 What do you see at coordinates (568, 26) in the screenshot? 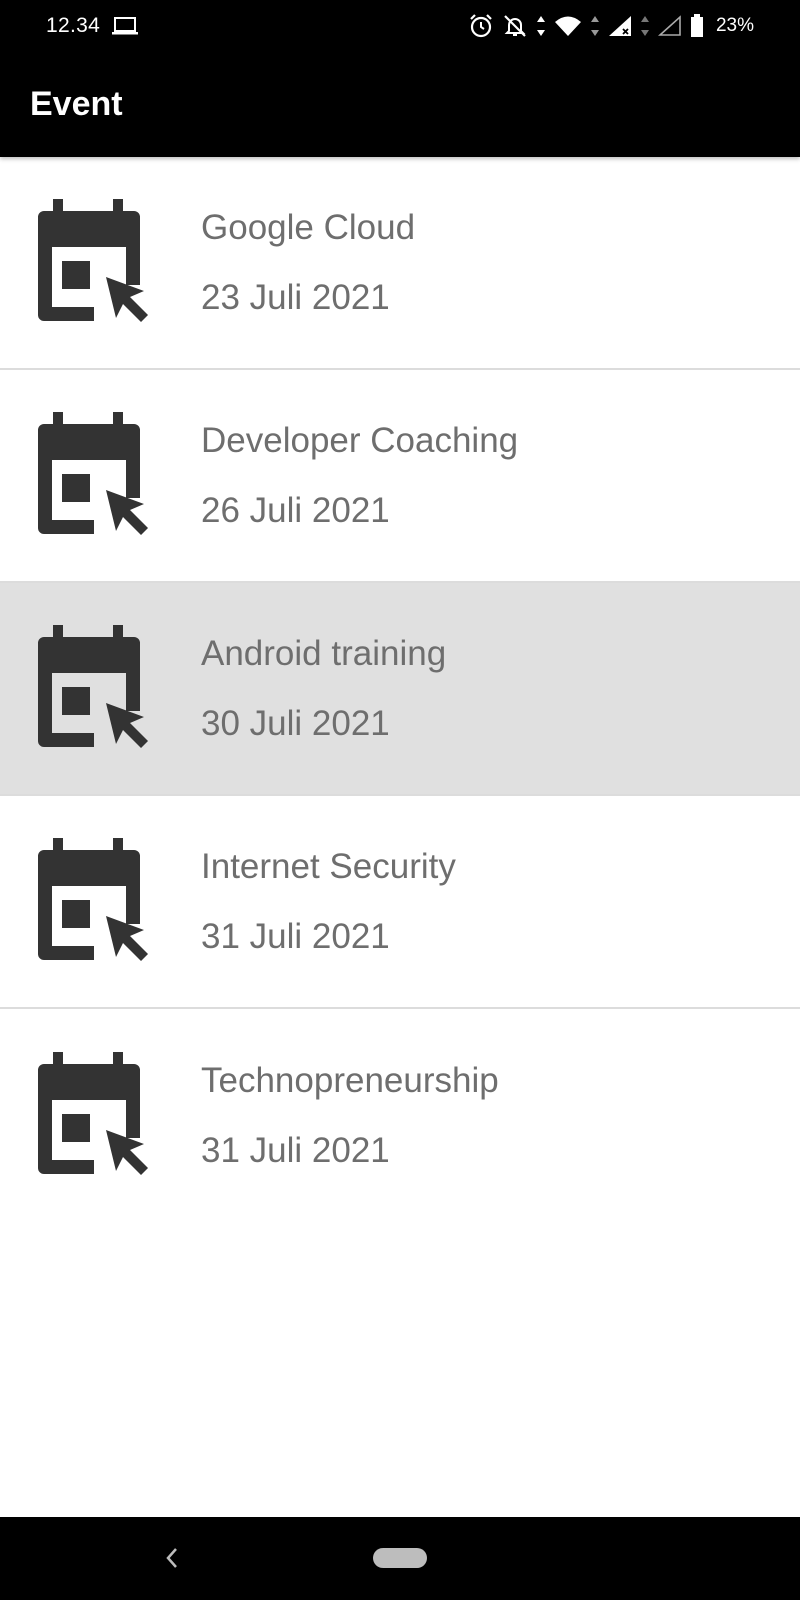
I see `wifi-icon` at bounding box center [568, 26].